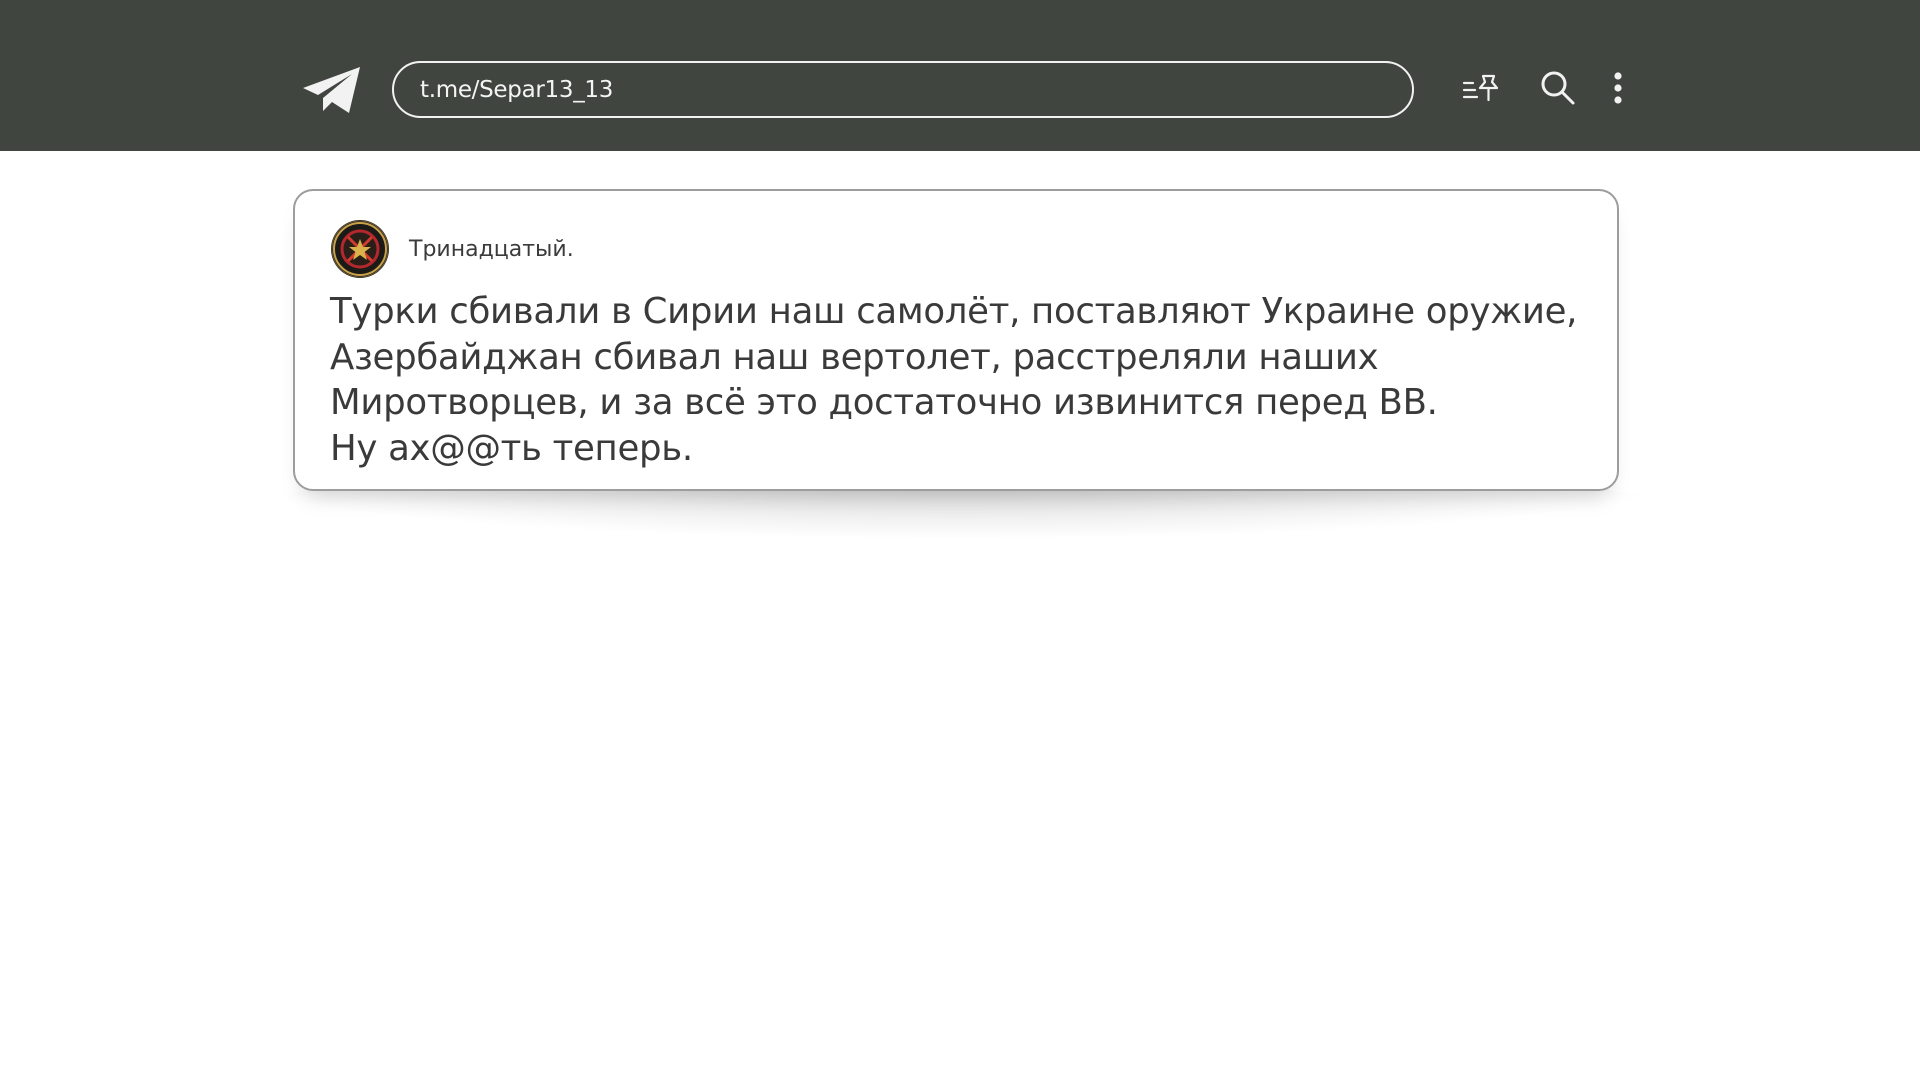 This screenshot has width=1920, height=1080. I want to click on channel-avatar, so click(360, 249).